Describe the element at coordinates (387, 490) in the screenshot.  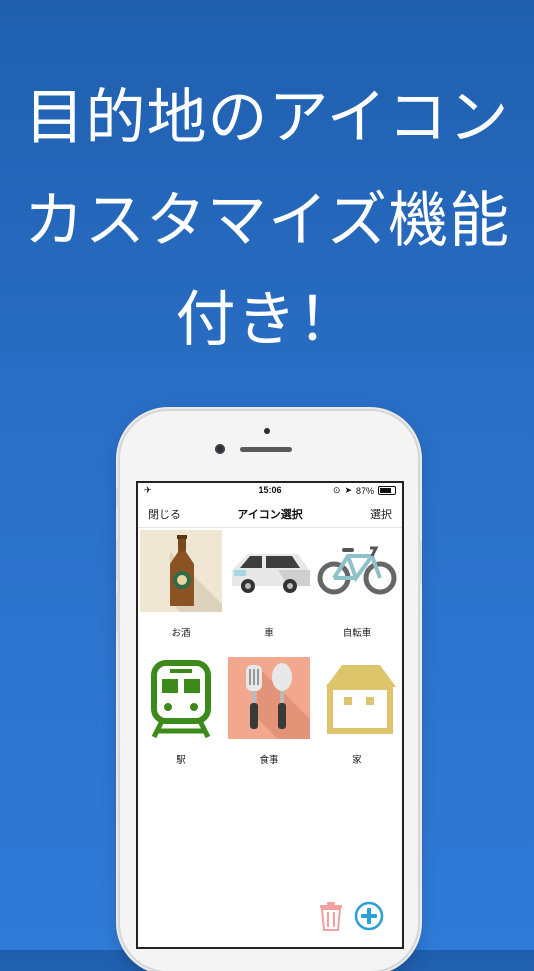
I see `battery-icon` at that location.